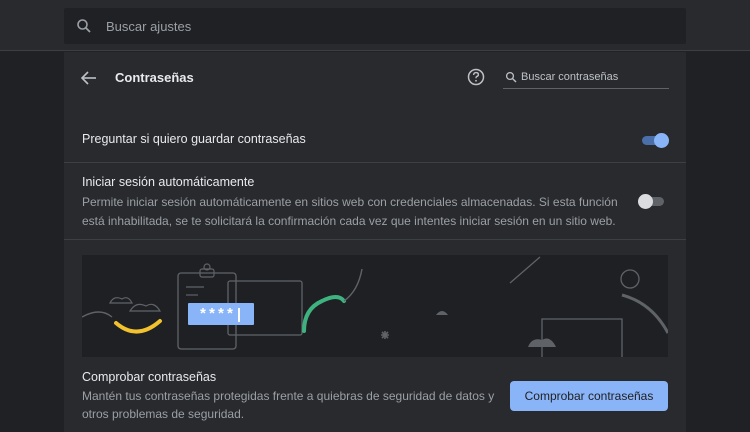  I want to click on passwords-header: Contraseñas Buscar contraseñas, so click(375, 77).